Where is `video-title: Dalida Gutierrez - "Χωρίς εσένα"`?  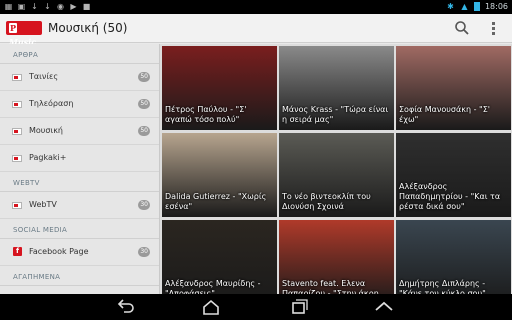 video-title: Dalida Gutierrez - "Χωρίς εσένα" is located at coordinates (216, 201).